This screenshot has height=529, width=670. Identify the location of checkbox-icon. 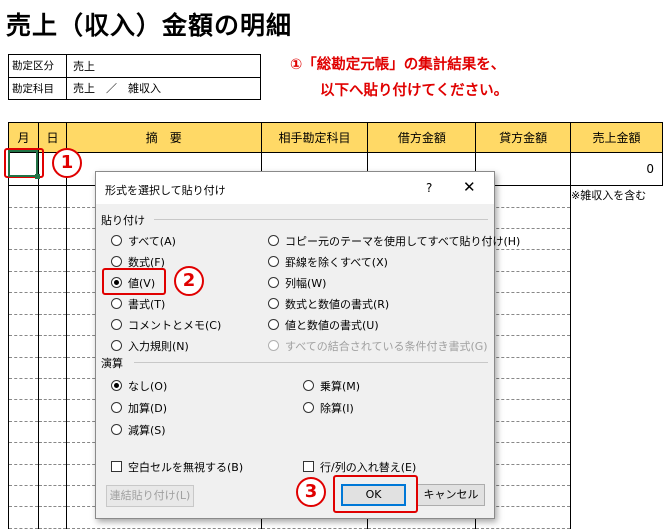
(116, 466).